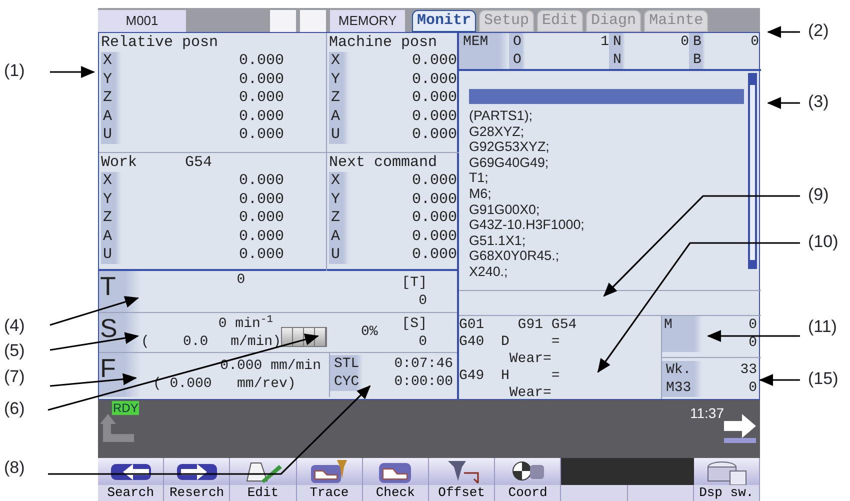 The width and height of the screenshot is (850, 501). Describe the element at coordinates (270, 366) in the screenshot. I see `feed-rate: 0.000 mm/min` at that location.